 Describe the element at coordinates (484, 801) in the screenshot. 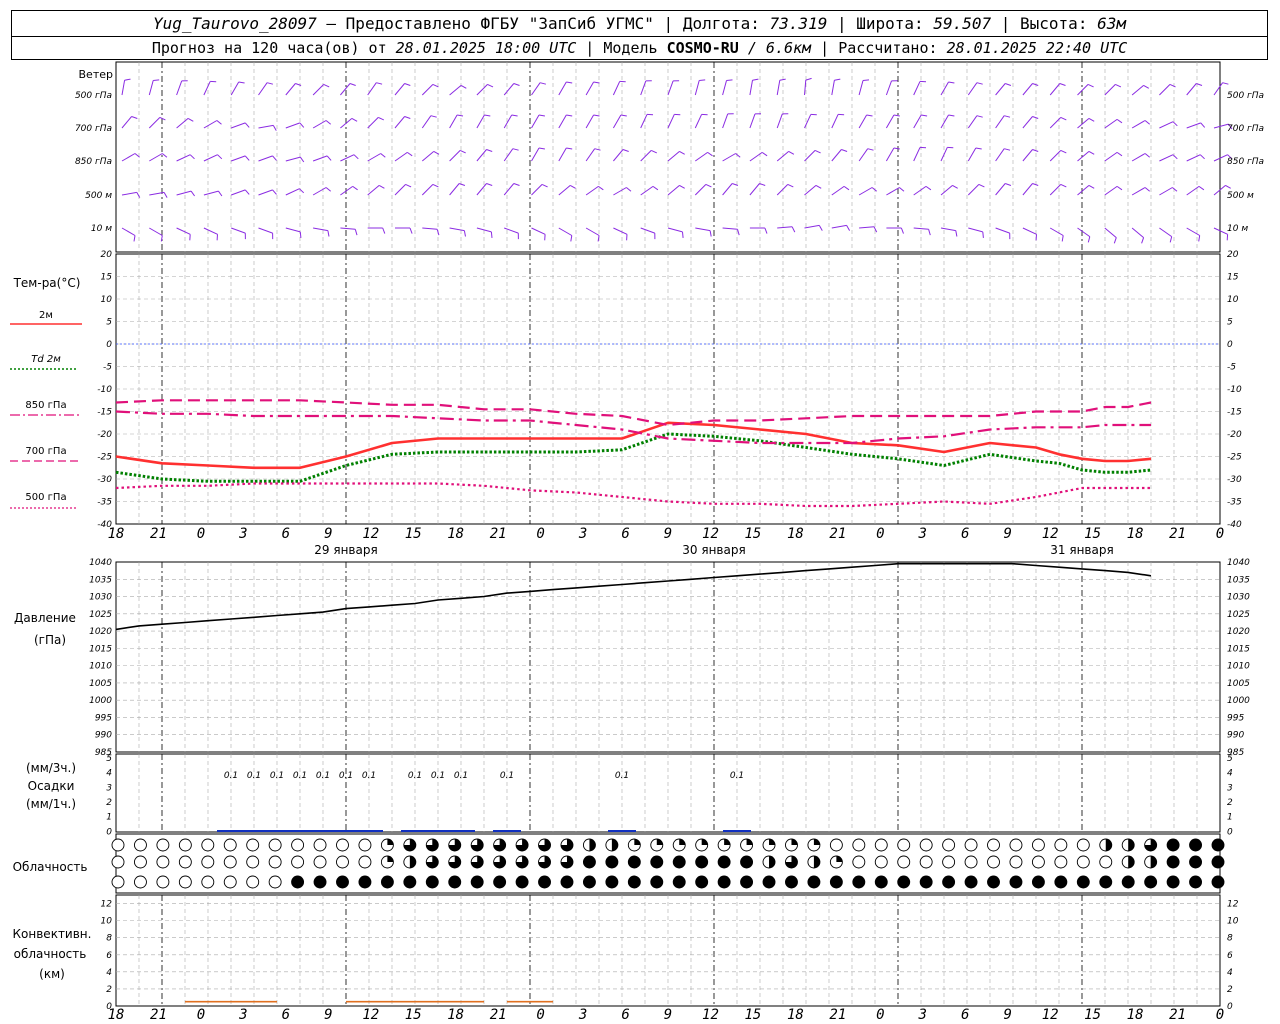

I see `precip-layer: 0.1 0.1 0.1 0.1 0.1 0.1 0.1 0.1 0.1 0.1 0.1 0.1 0.1` at that location.